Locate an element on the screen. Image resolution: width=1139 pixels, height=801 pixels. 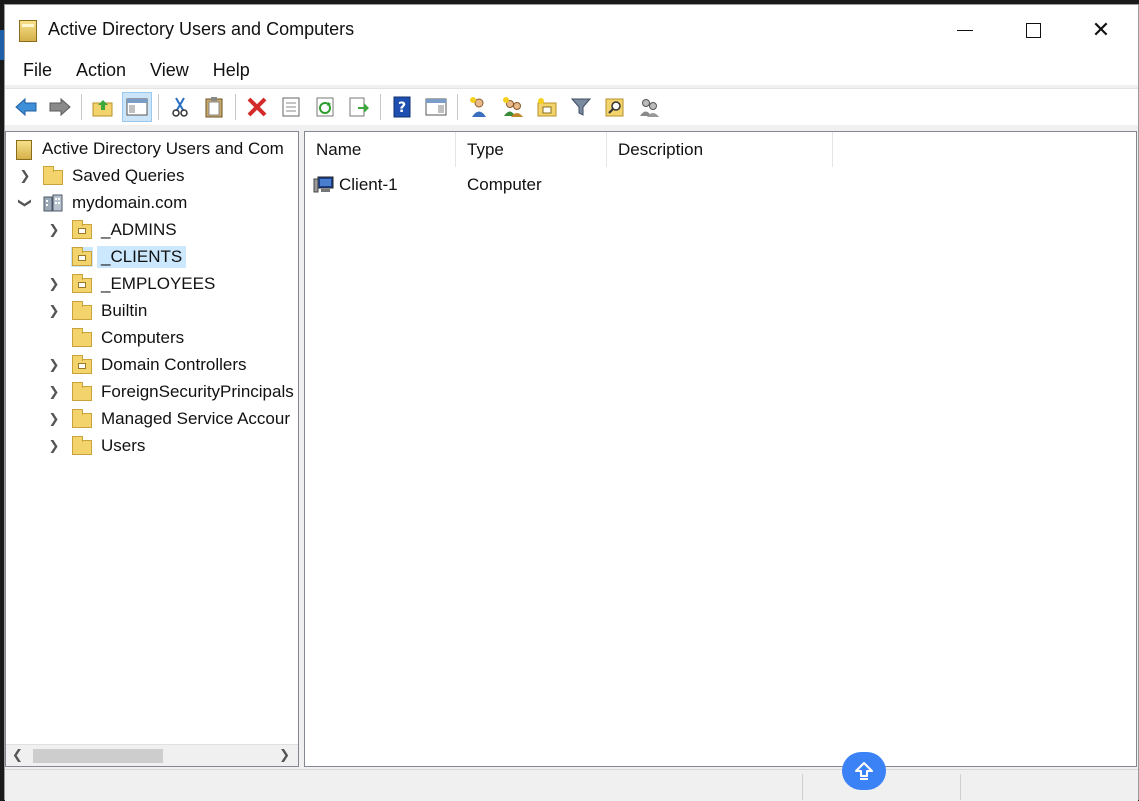
find-button is located at coordinates (615, 107).